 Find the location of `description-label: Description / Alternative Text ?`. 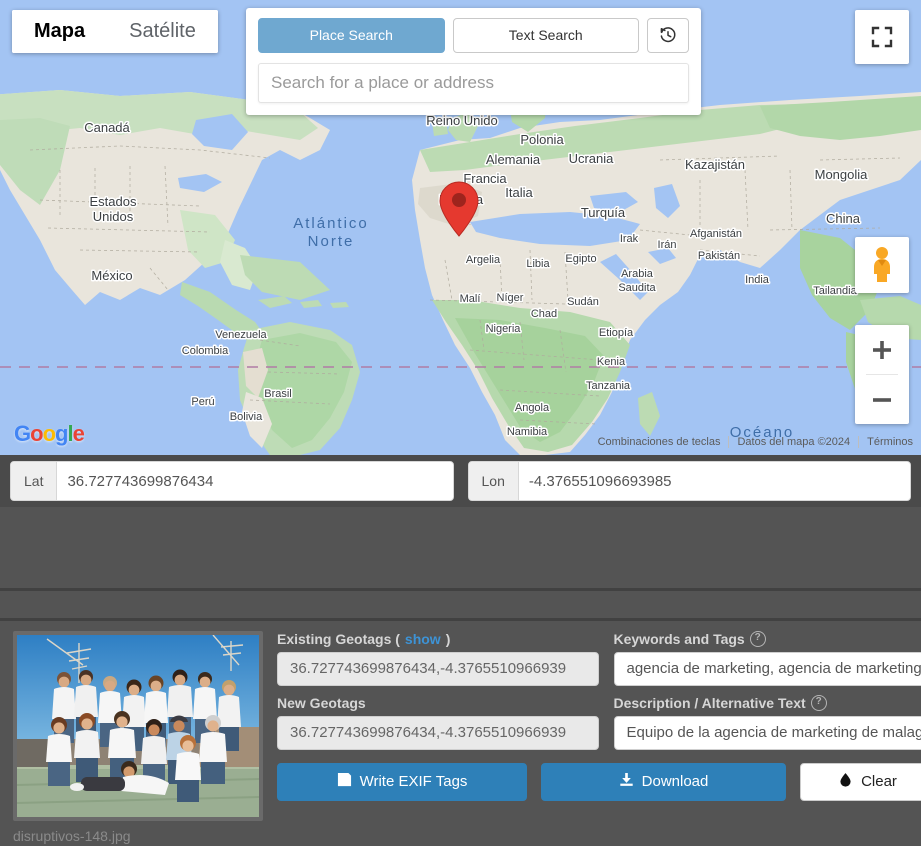

description-label: Description / Alternative Text ? is located at coordinates (767, 703).